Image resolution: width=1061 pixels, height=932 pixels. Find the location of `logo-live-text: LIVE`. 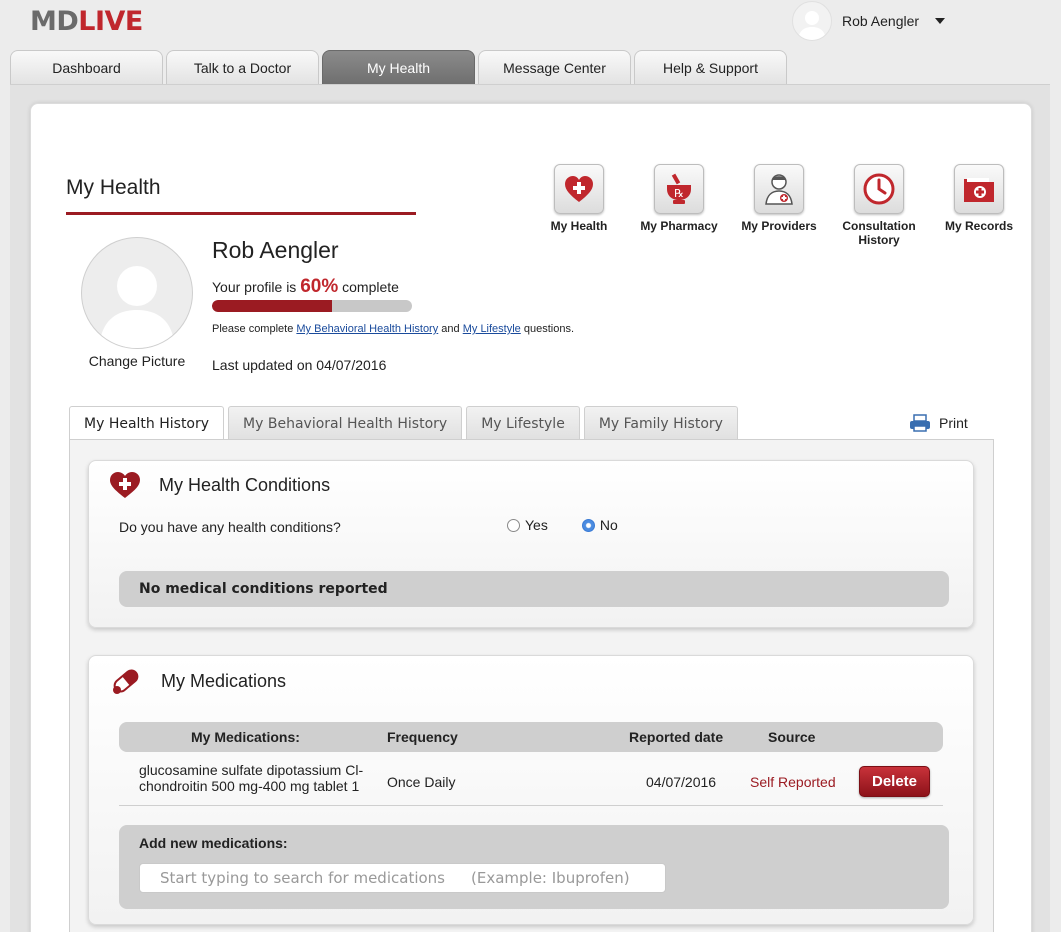

logo-live-text: LIVE is located at coordinates (110, 21).